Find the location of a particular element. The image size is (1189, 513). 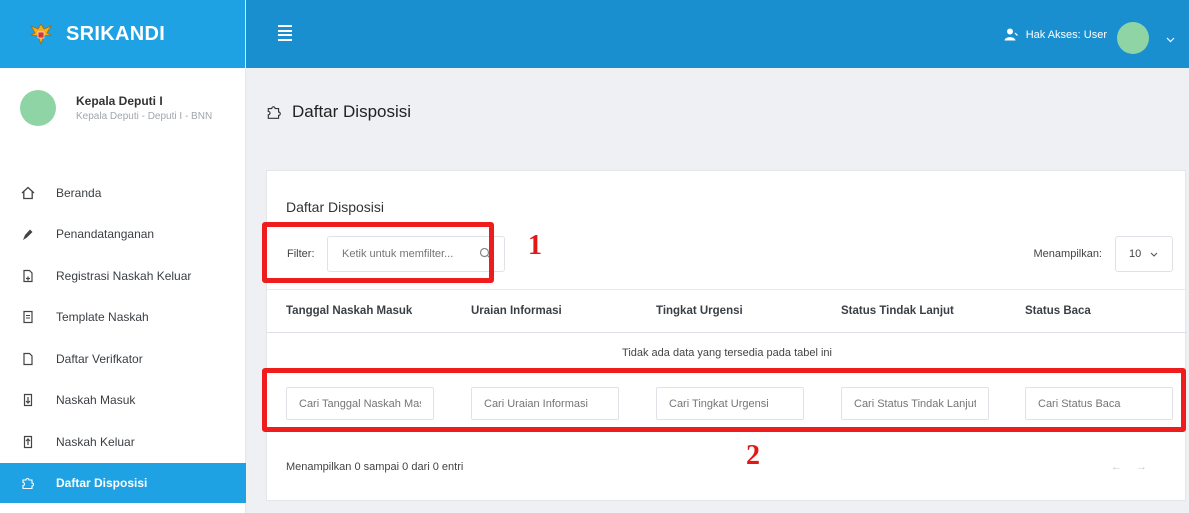

sidebar-item-penandatanganan: Penandatanganan is located at coordinates (123, 235).